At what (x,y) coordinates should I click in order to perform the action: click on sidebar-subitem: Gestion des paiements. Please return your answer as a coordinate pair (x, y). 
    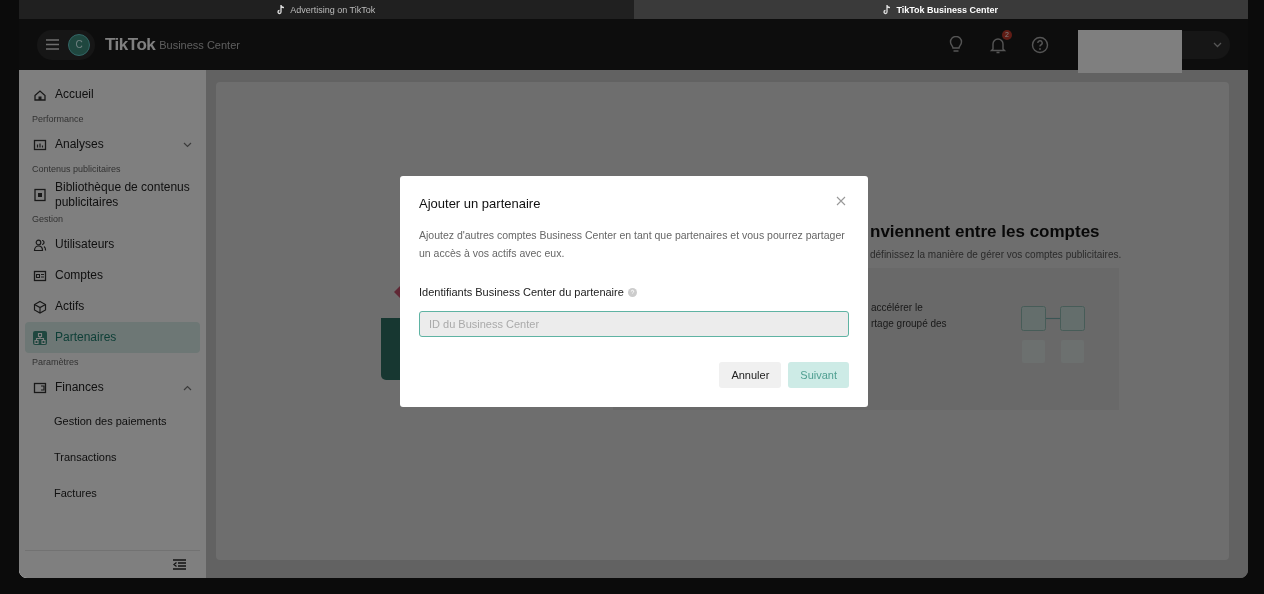
    Looking at the image, I should click on (112, 421).